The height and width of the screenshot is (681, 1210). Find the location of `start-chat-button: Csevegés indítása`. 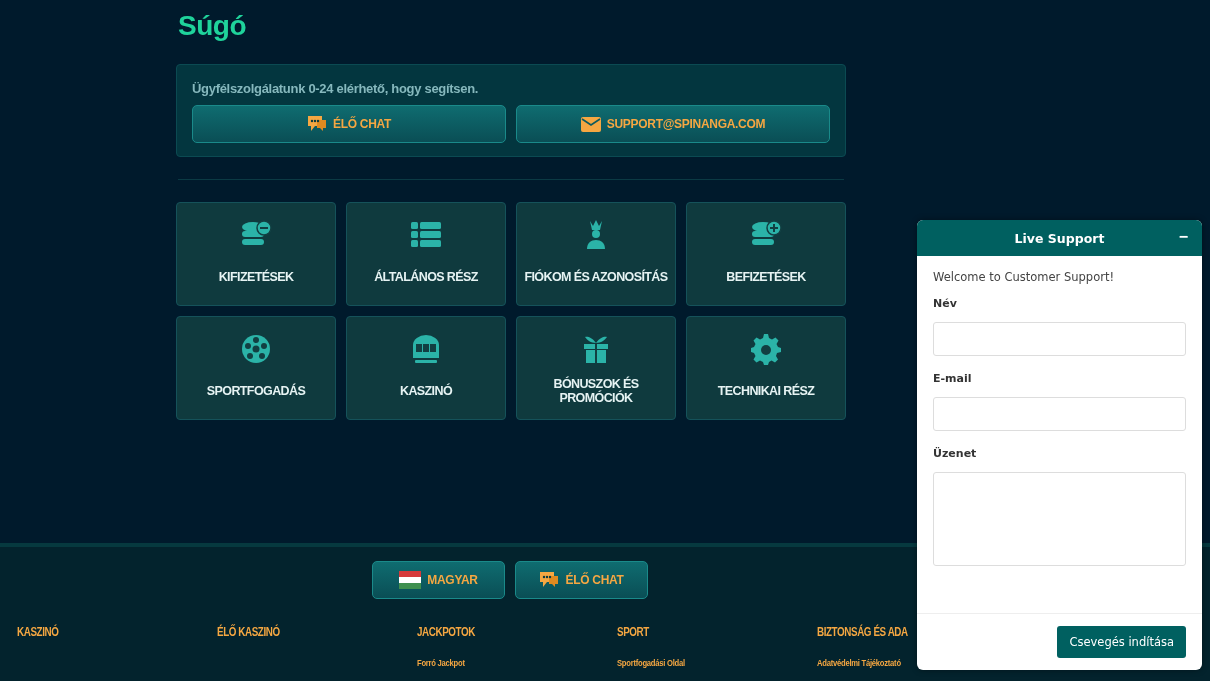

start-chat-button: Csevegés indítása is located at coordinates (1121, 642).